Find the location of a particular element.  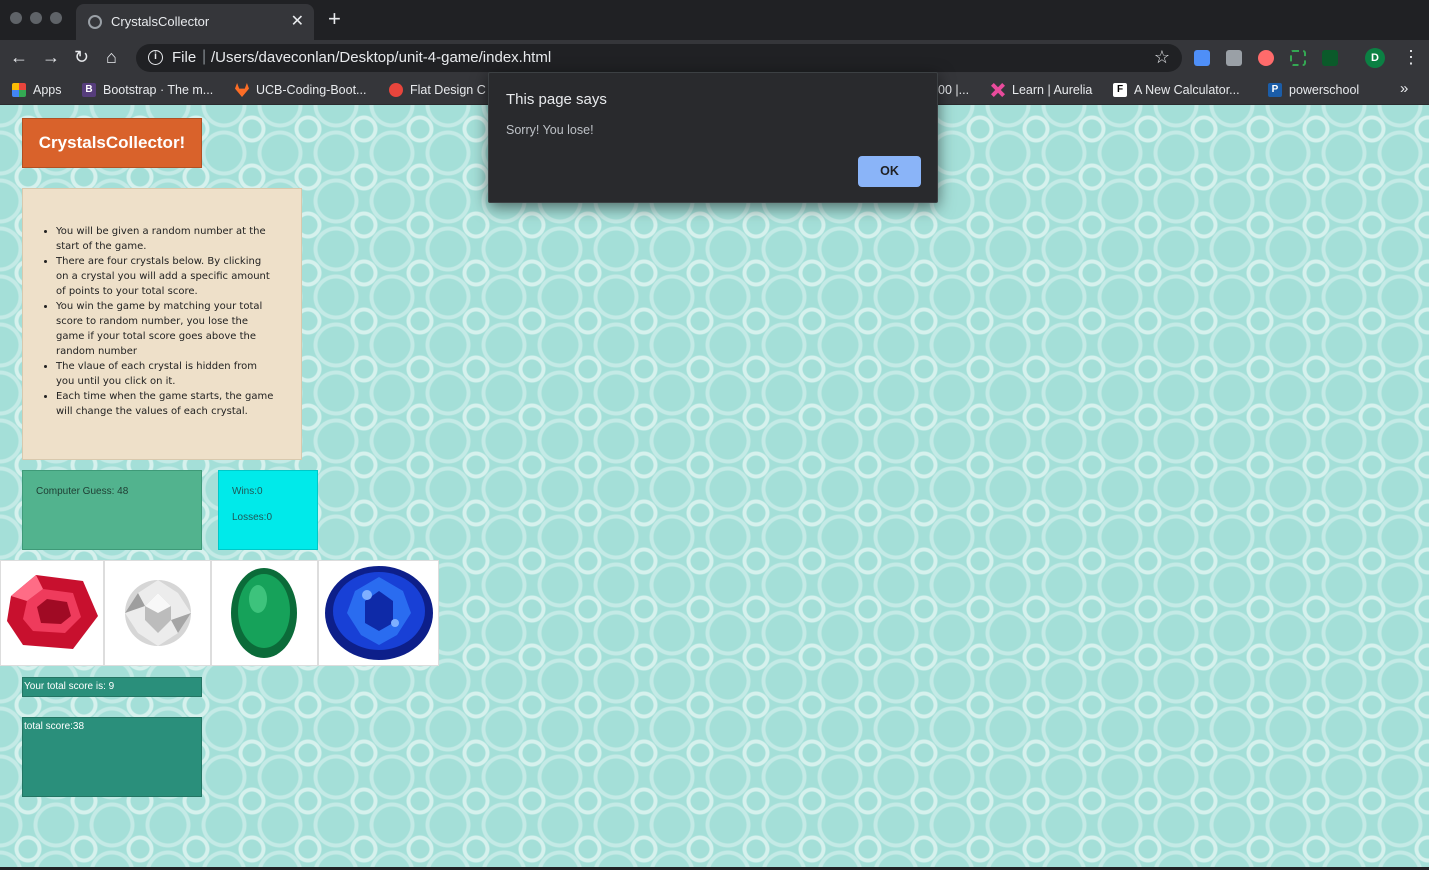

turtle-extension-icon is located at coordinates (1330, 58).